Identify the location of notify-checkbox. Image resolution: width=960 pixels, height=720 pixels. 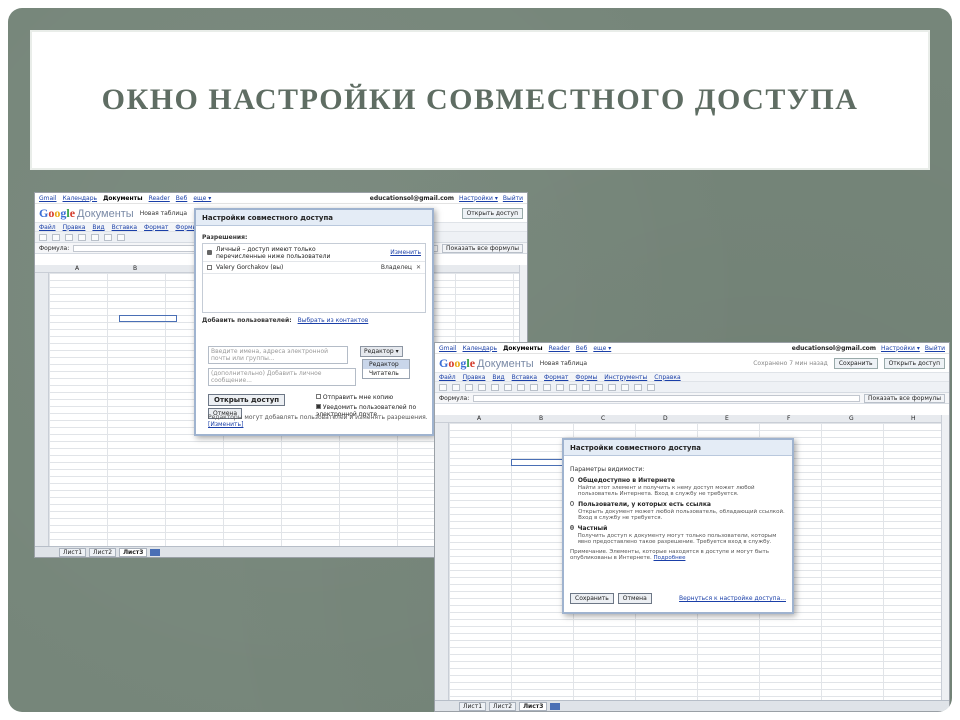
(318, 406).